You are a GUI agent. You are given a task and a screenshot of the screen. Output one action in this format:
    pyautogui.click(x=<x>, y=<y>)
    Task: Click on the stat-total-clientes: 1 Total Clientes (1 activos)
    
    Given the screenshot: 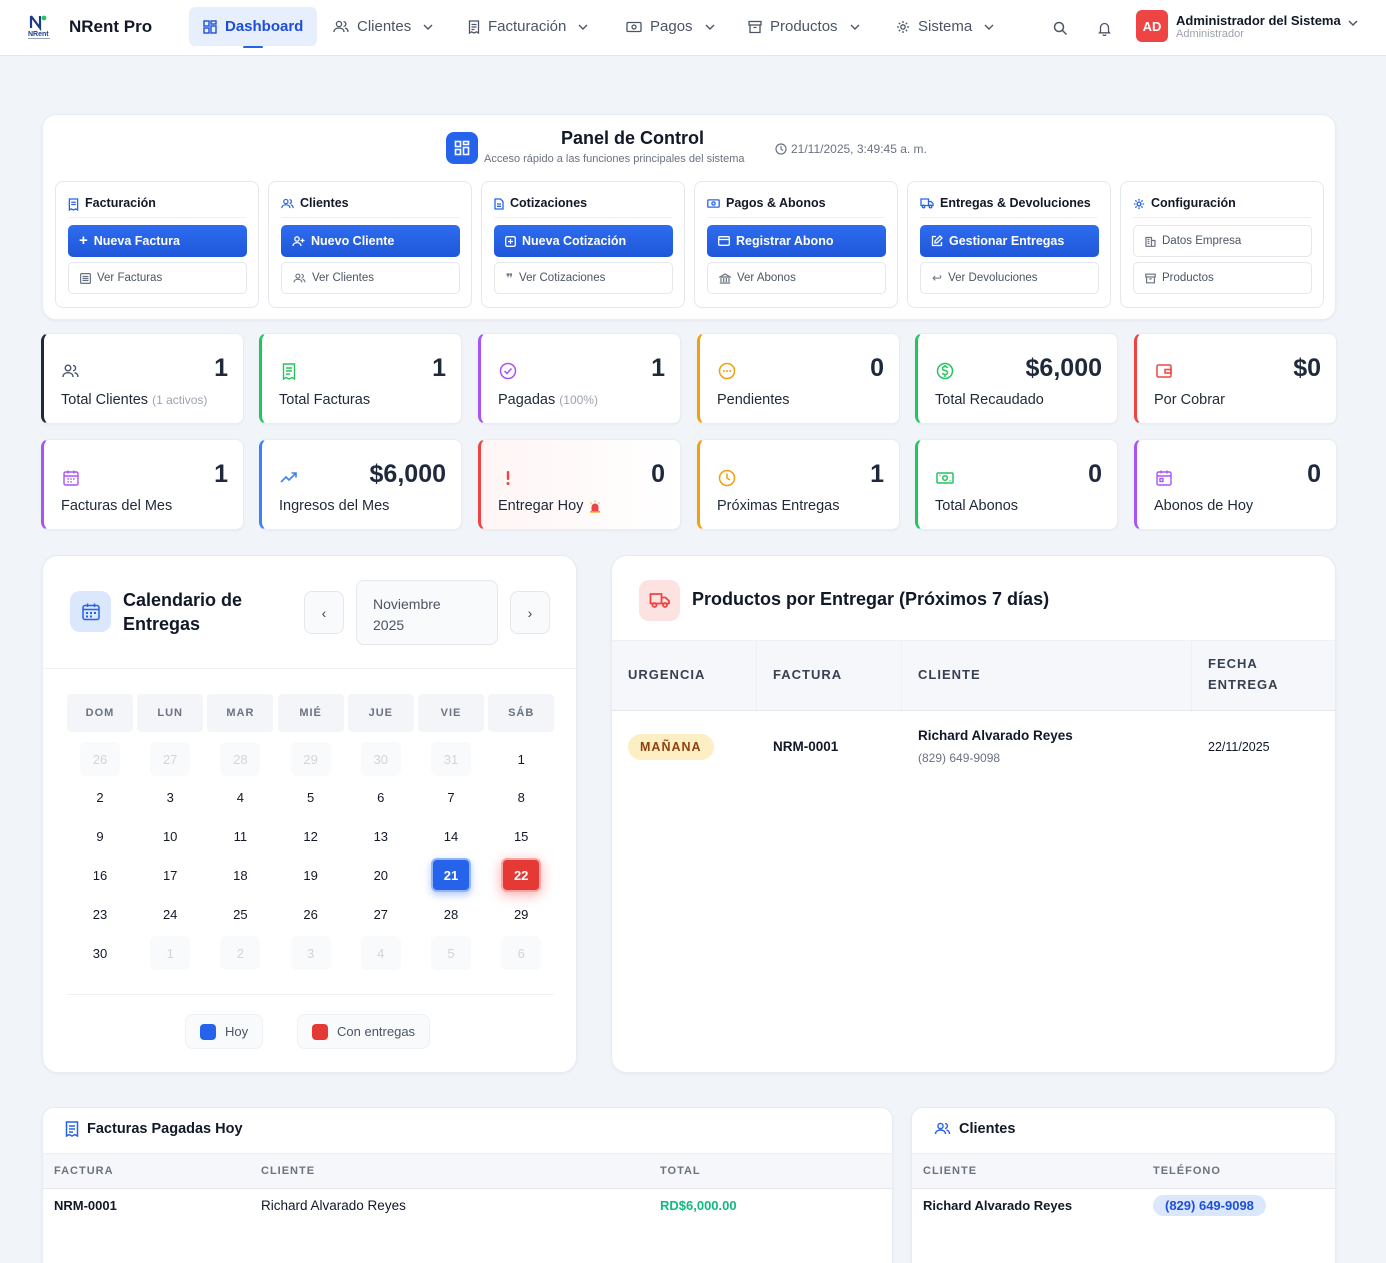 What is the action you would take?
    pyautogui.click(x=142, y=378)
    